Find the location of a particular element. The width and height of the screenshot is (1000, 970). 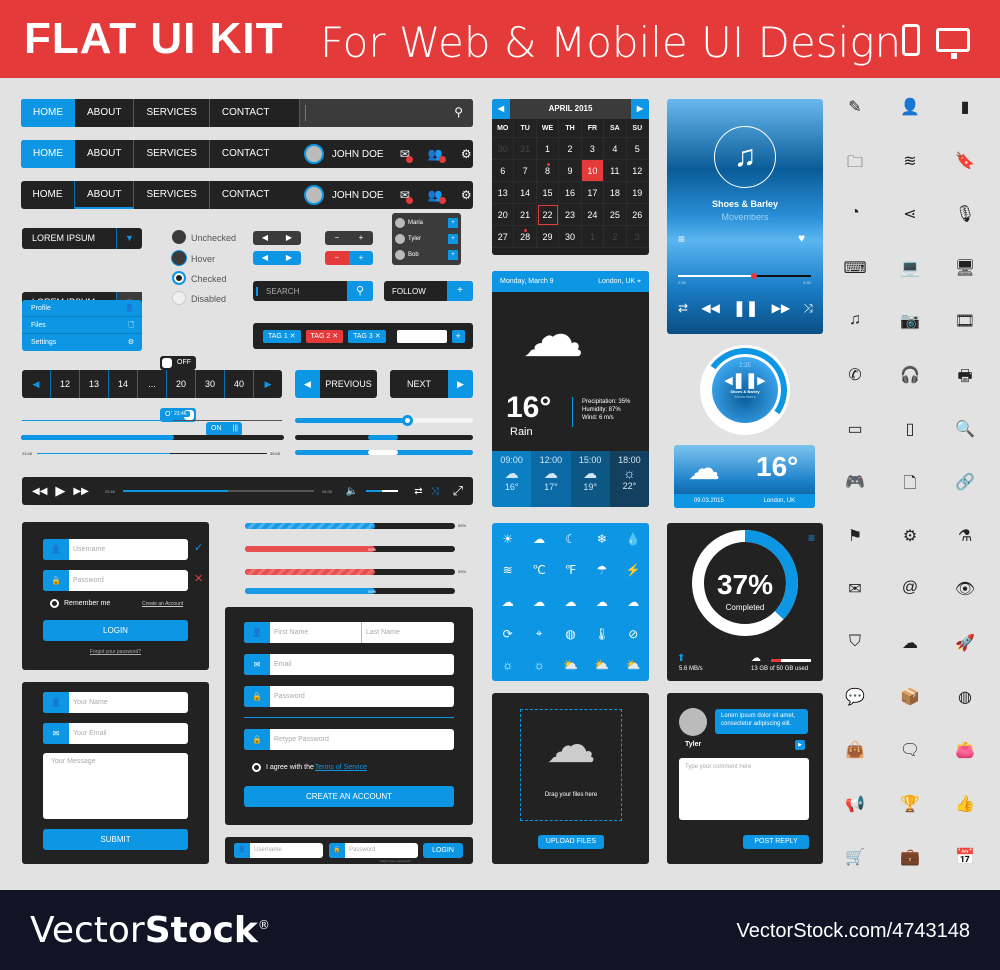

reply-play-button: ▶ is located at coordinates (800, 745).